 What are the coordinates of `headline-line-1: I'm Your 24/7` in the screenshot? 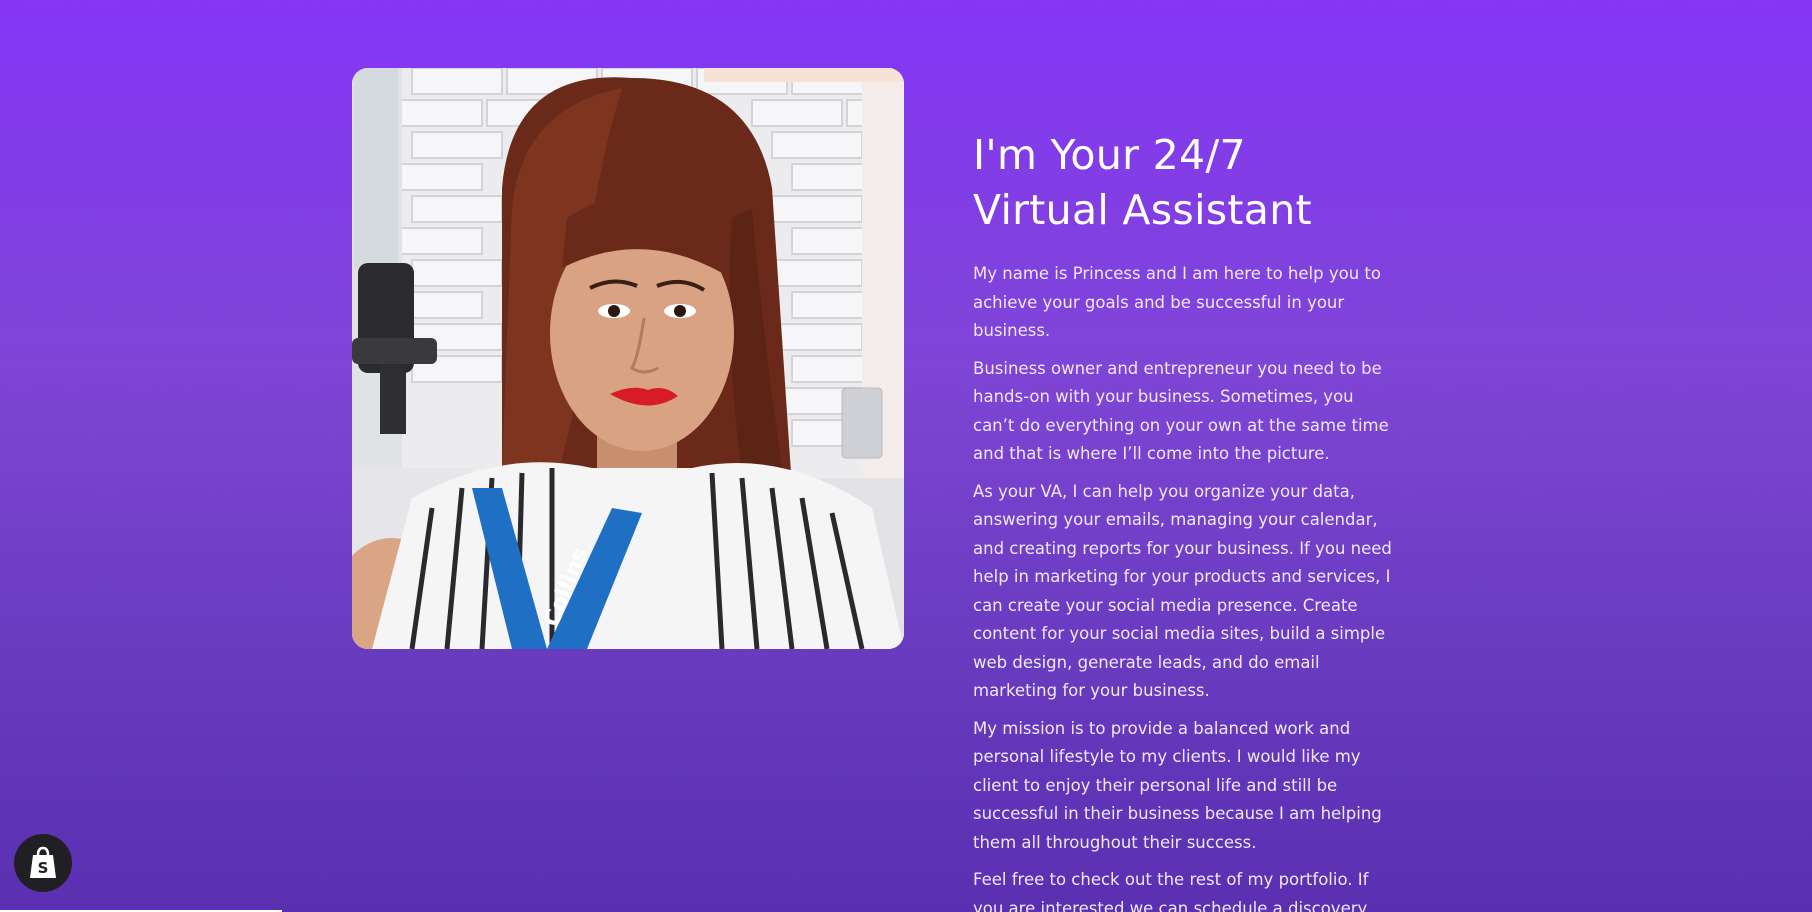 It's located at (1109, 155).